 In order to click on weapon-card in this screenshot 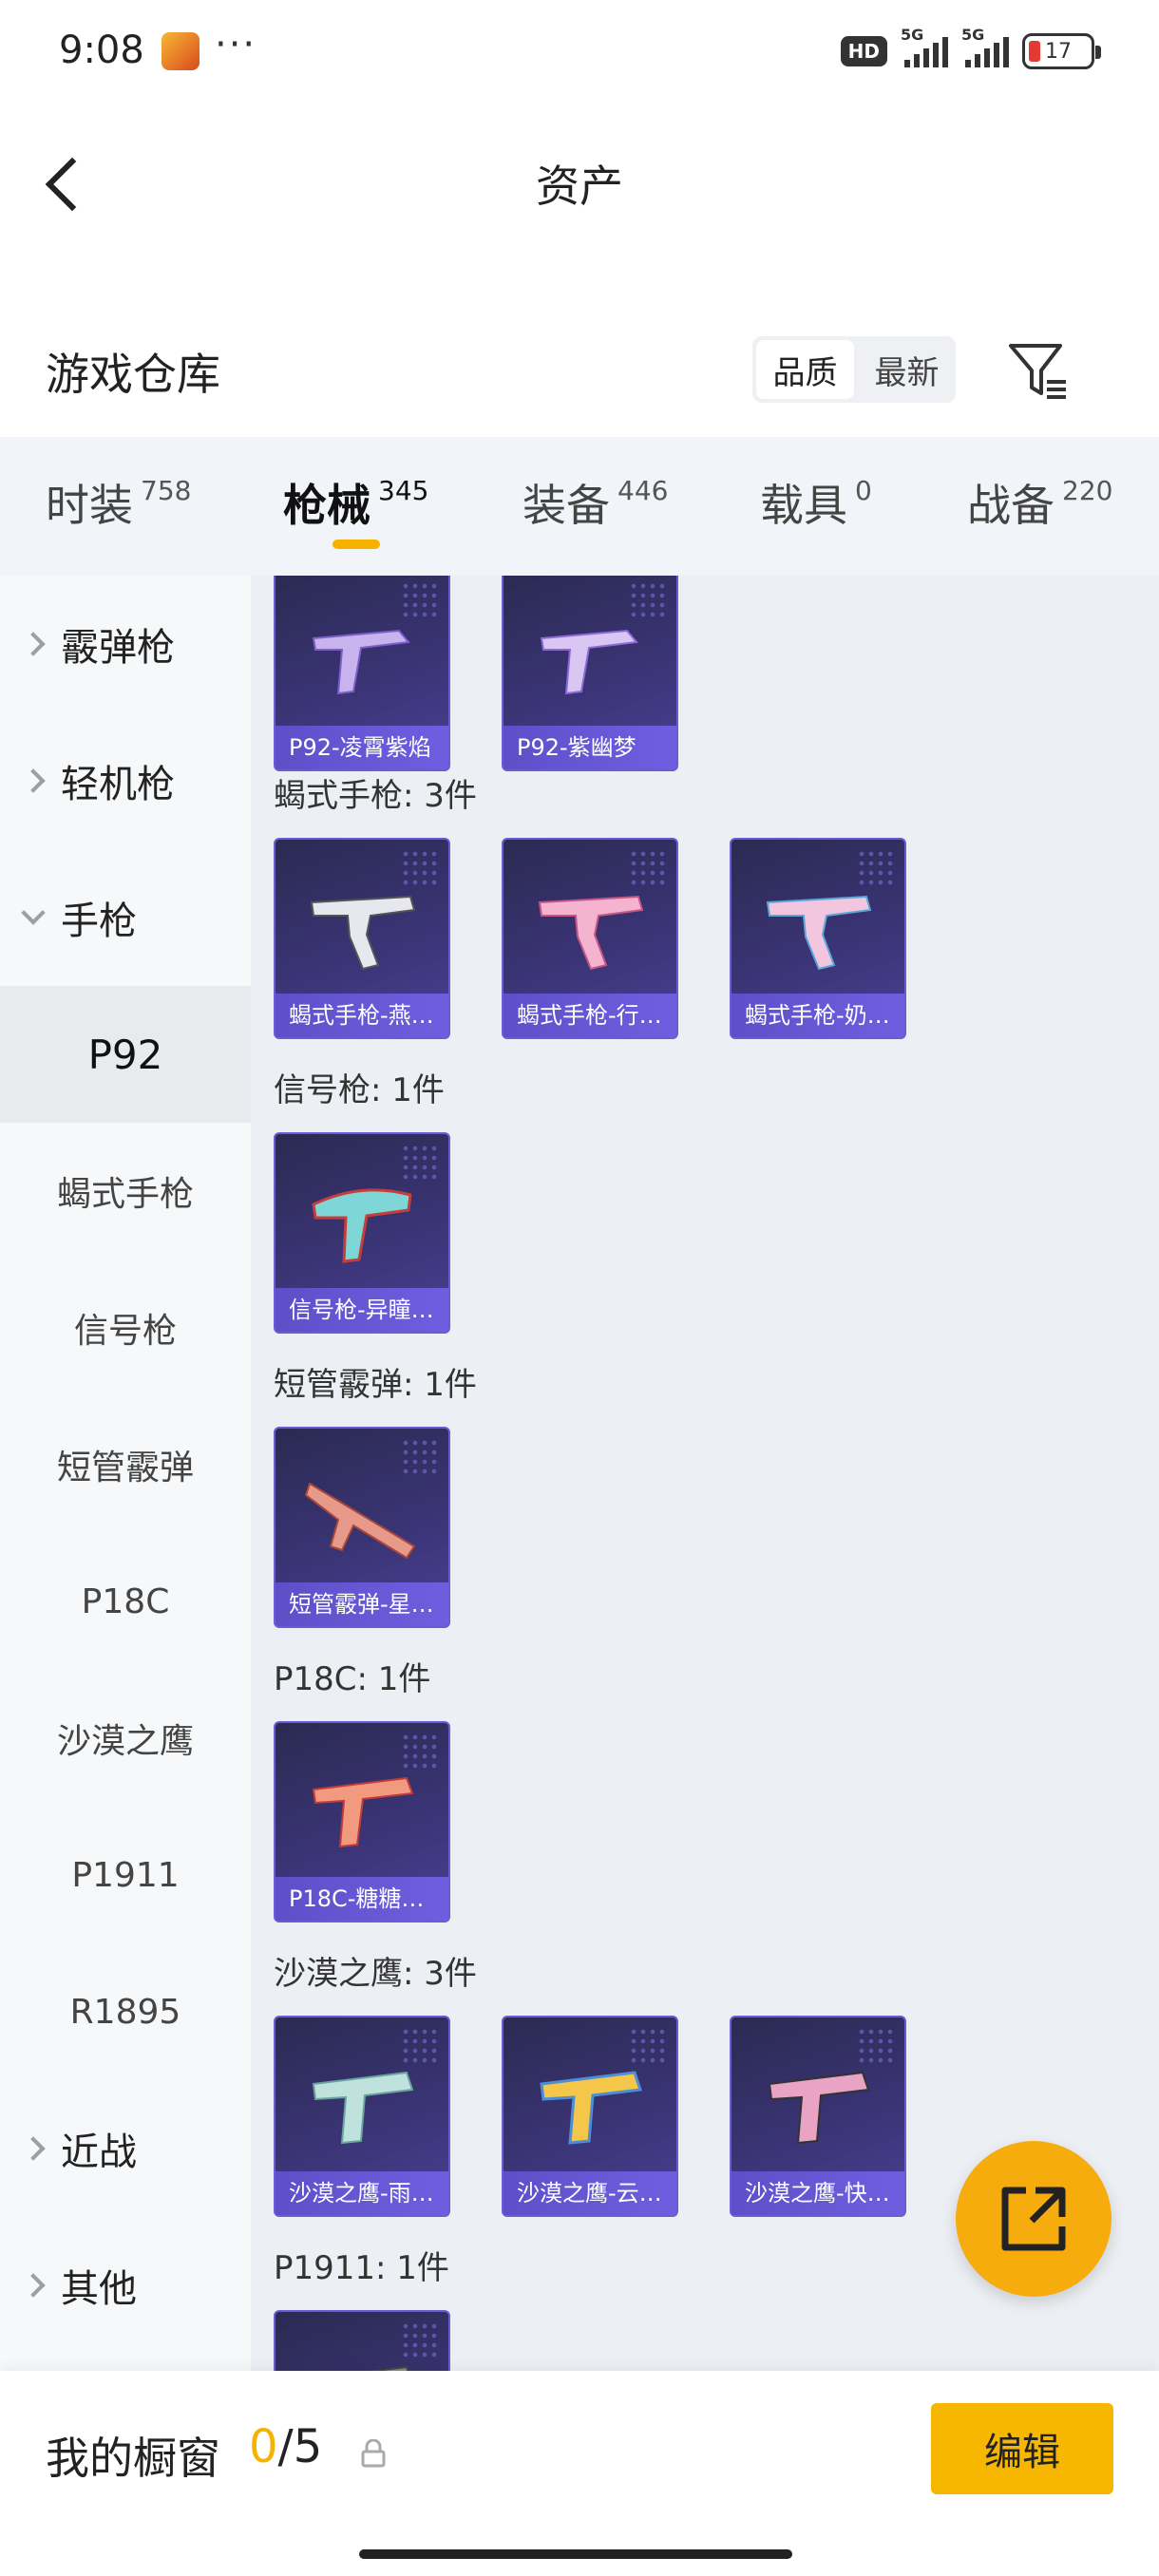, I will do `click(362, 2340)`.